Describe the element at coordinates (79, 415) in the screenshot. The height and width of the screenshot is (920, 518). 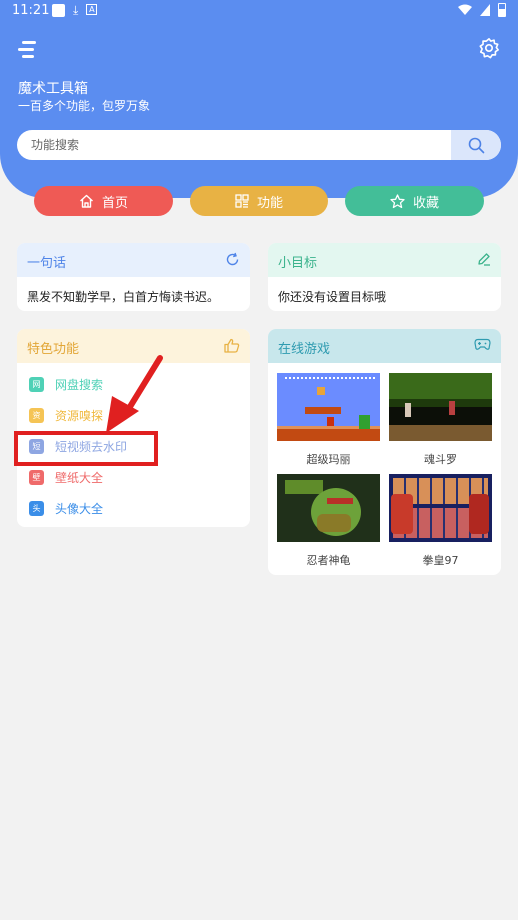
I see `feature-label: 资源嗅探` at that location.